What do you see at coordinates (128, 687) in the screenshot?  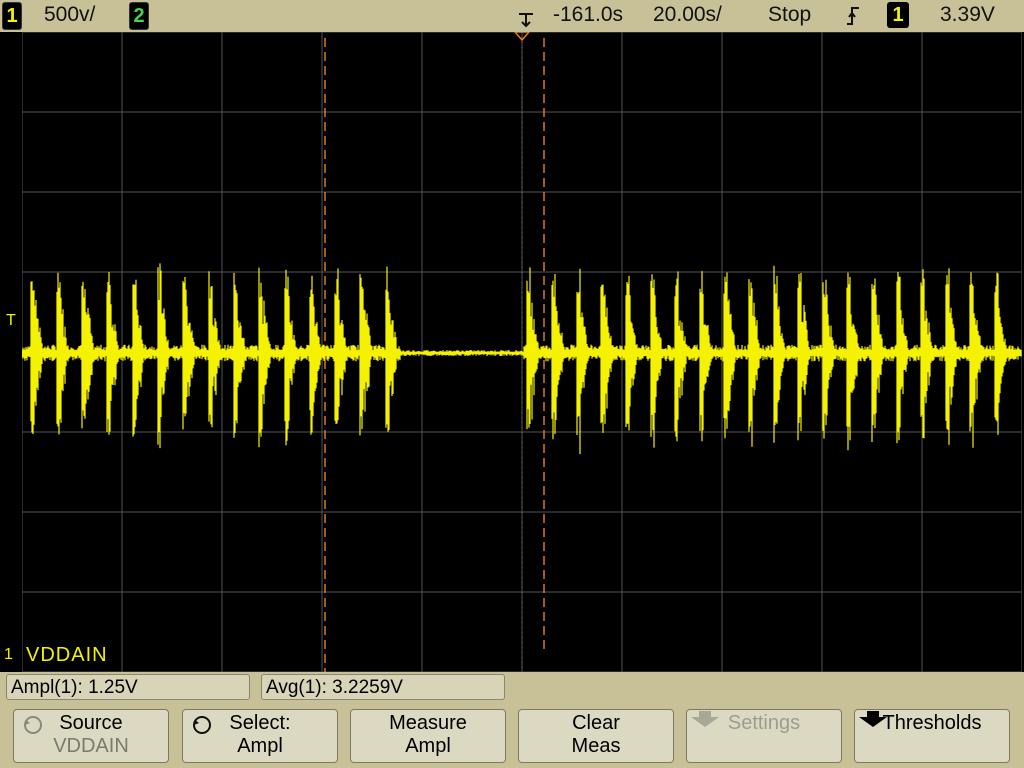 I see `measurement-ampl: Ampl(1): 1.25V` at bounding box center [128, 687].